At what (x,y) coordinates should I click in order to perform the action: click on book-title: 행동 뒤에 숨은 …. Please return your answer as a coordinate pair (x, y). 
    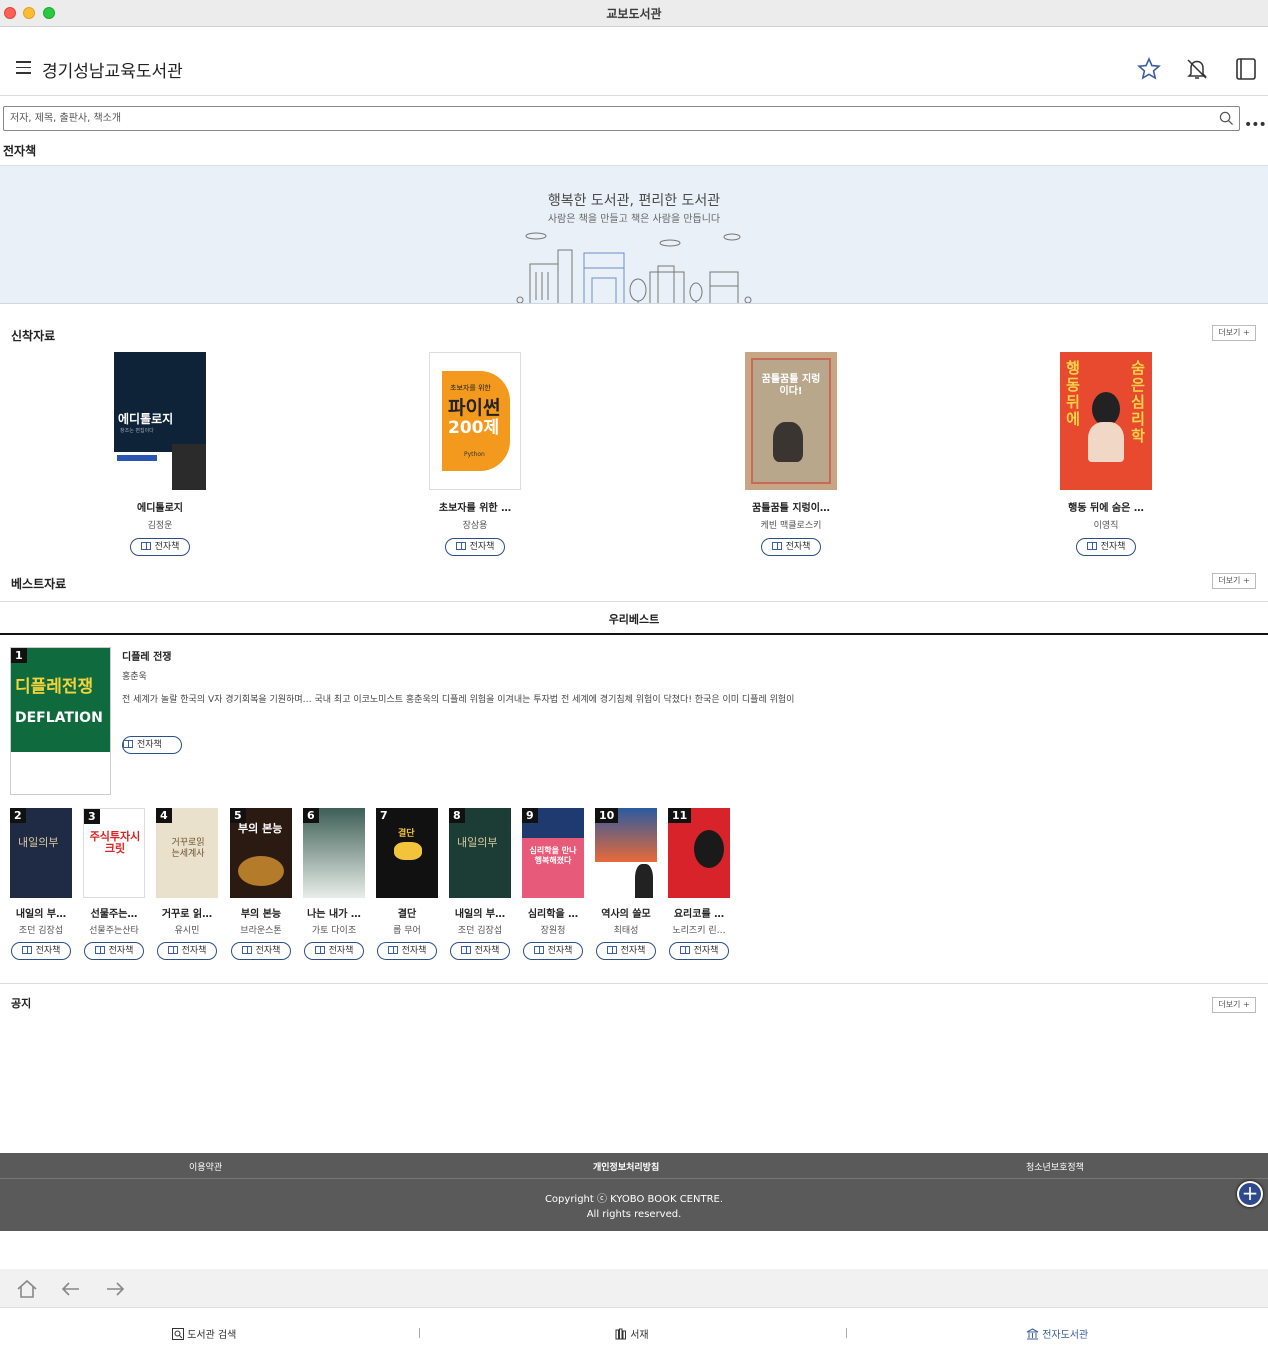
    Looking at the image, I should click on (1106, 506).